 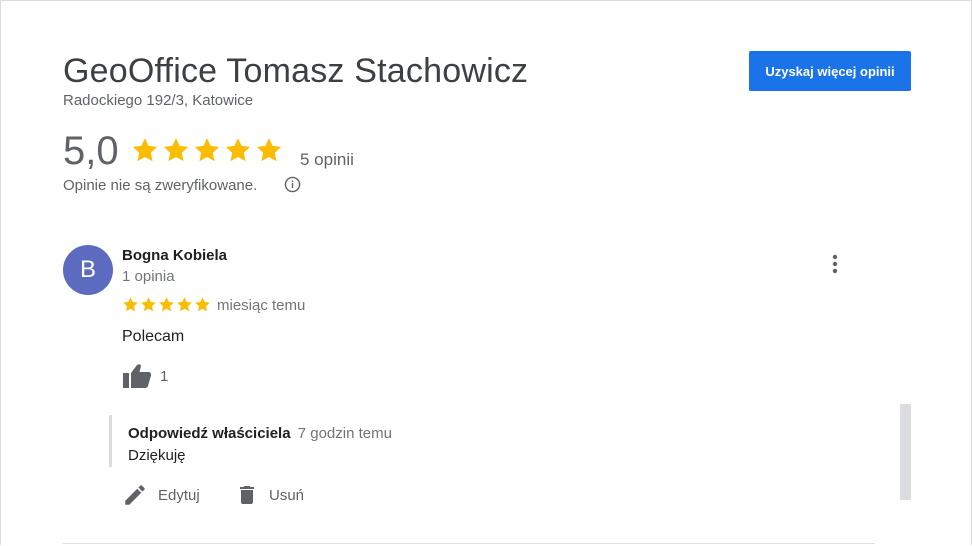 What do you see at coordinates (830, 71) in the screenshot?
I see `get-more-reviews-button: Uzyskaj więcej opinii` at bounding box center [830, 71].